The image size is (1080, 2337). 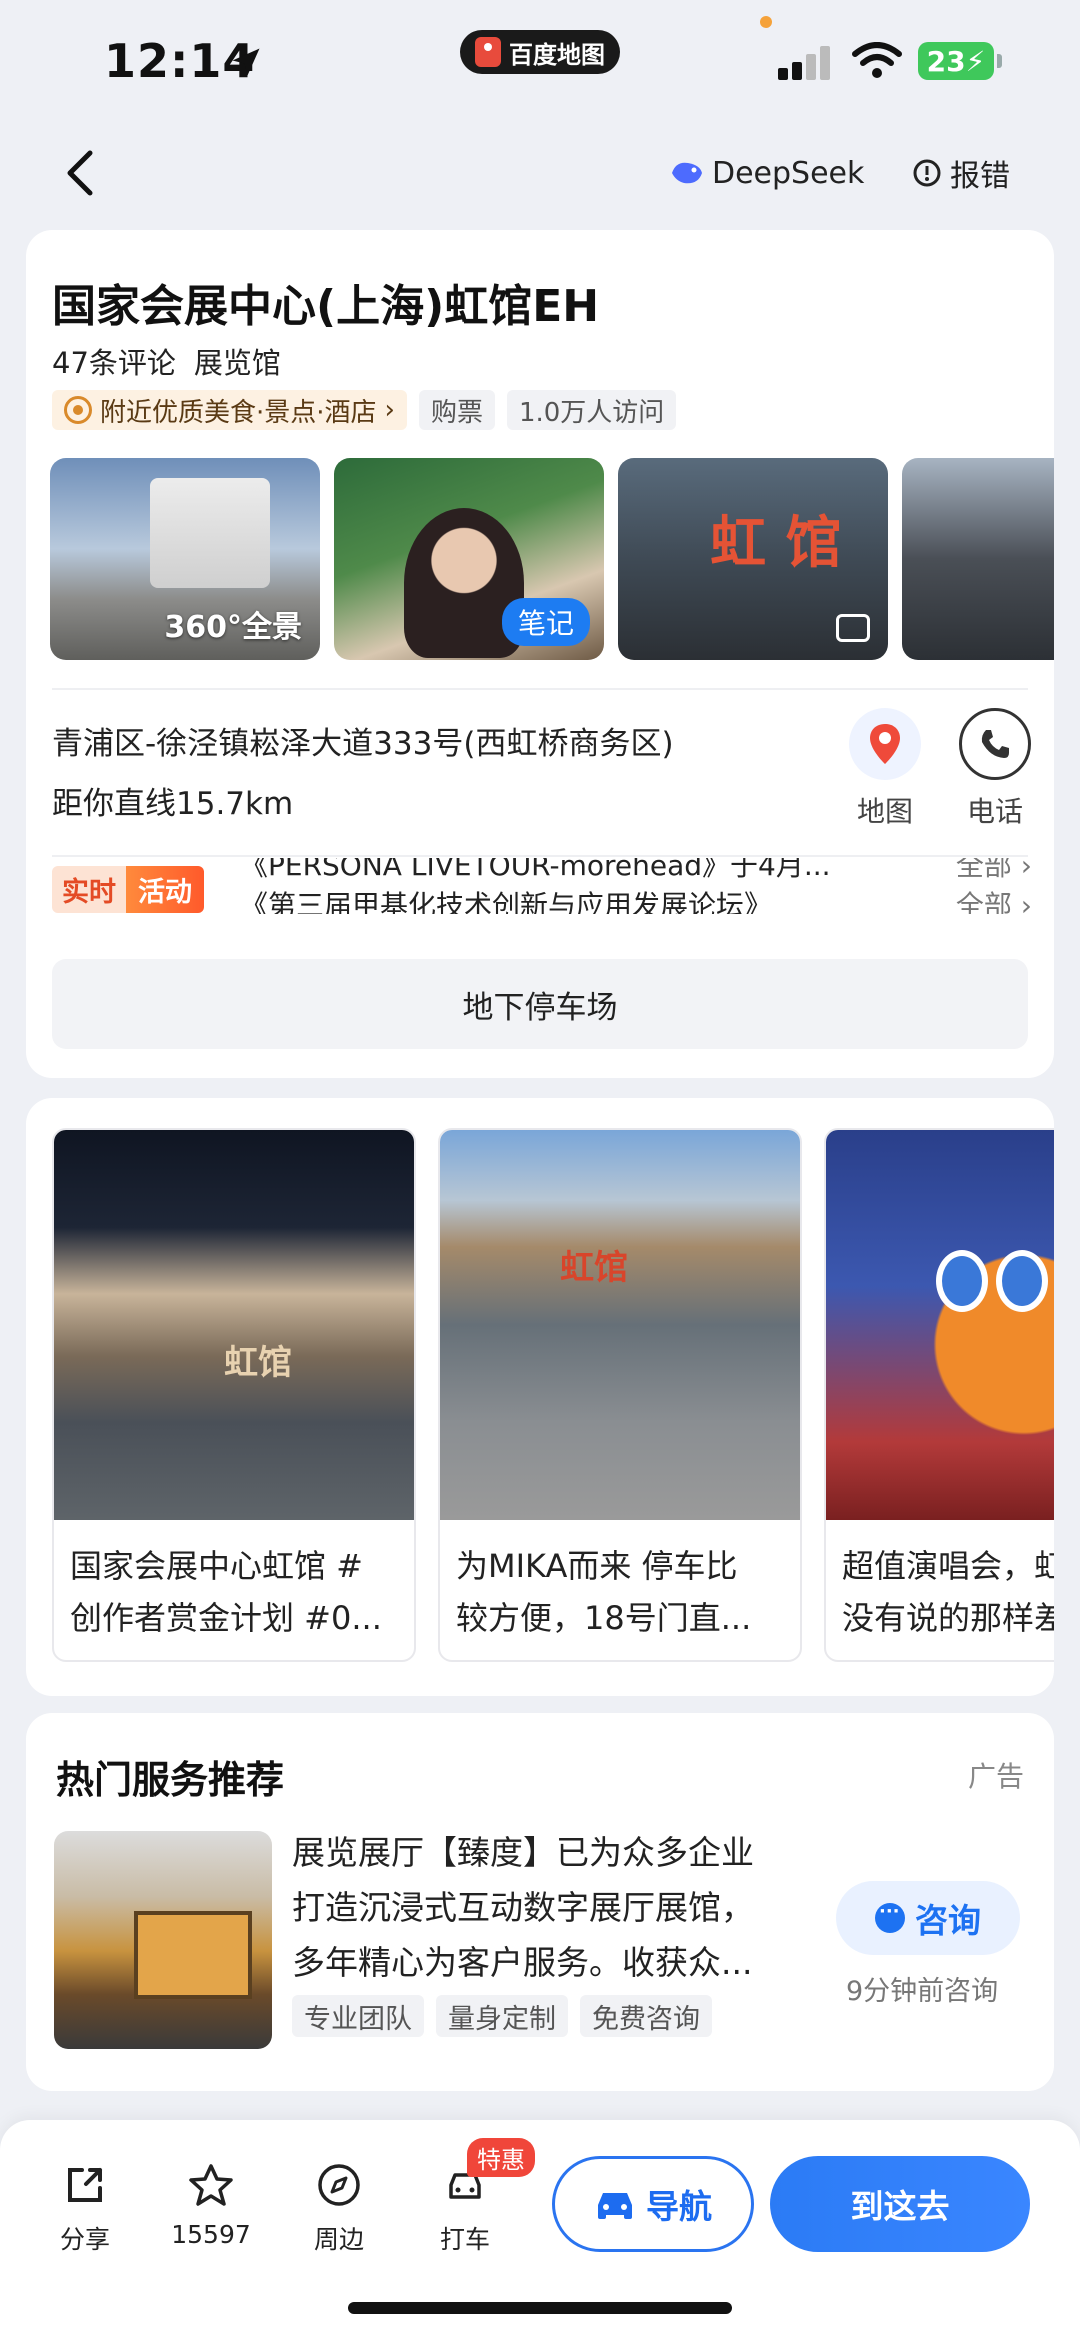 What do you see at coordinates (890, 1917) in the screenshot?
I see `chat-bubble-icon` at bounding box center [890, 1917].